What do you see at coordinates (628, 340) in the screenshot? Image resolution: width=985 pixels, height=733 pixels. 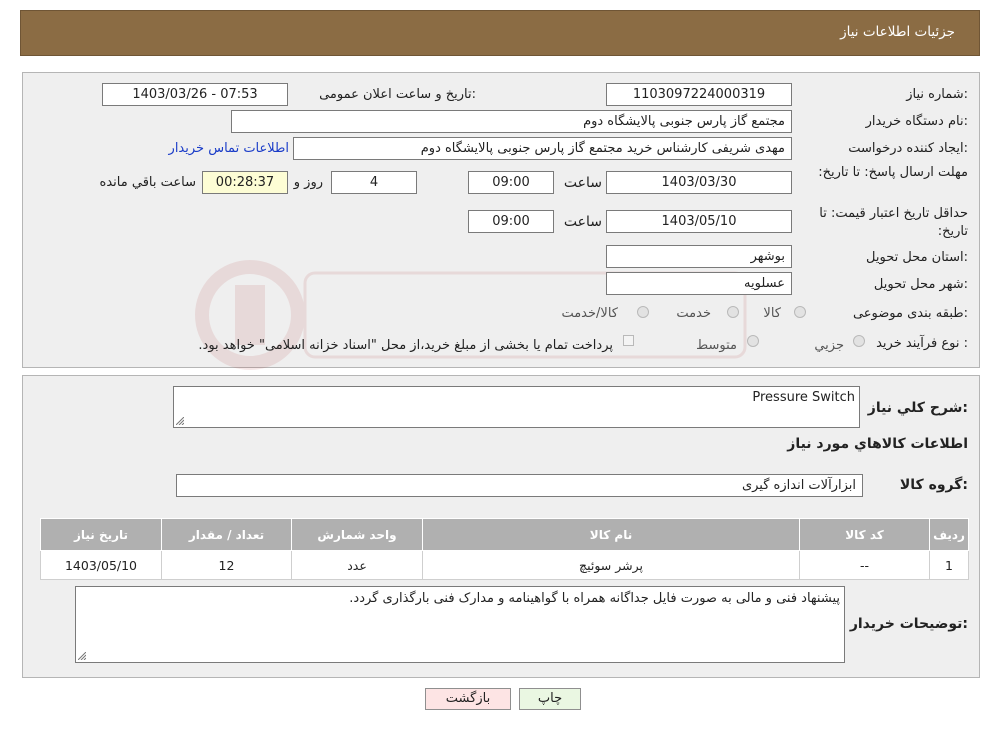 I see `treasury-checkbox` at bounding box center [628, 340].